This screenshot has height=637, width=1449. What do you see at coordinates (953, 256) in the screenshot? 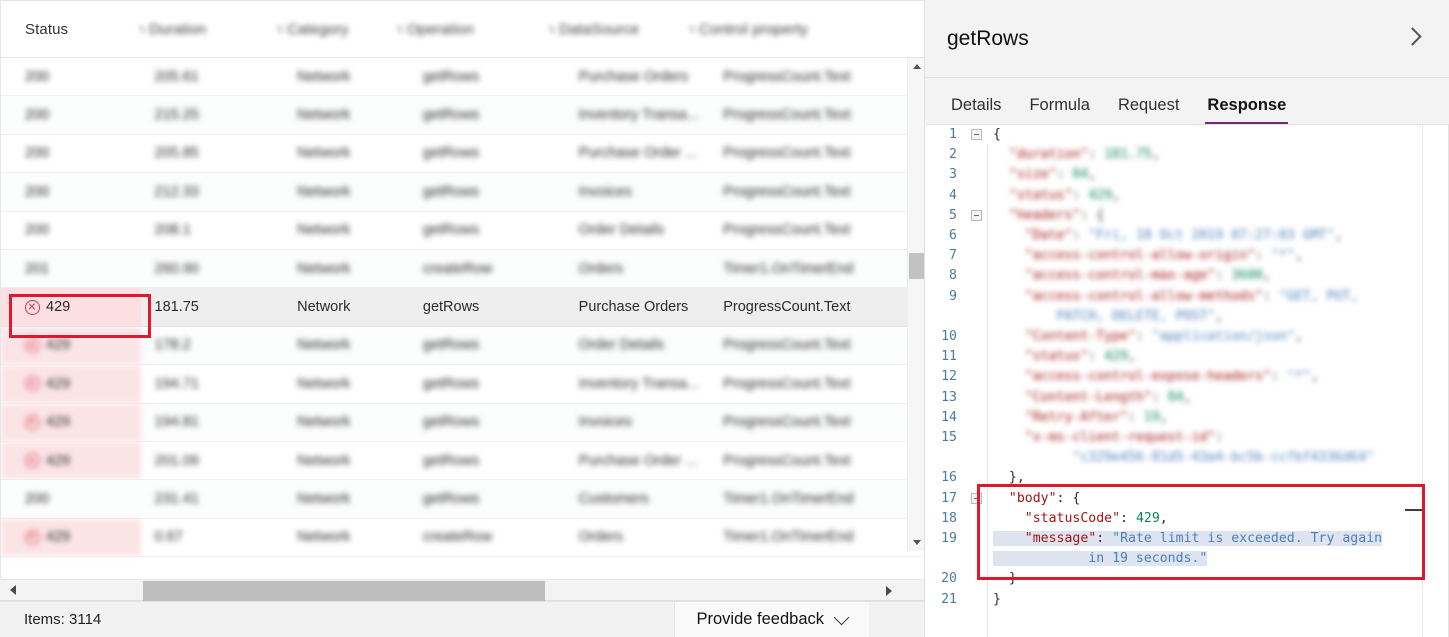
I see `line-number: 7` at bounding box center [953, 256].